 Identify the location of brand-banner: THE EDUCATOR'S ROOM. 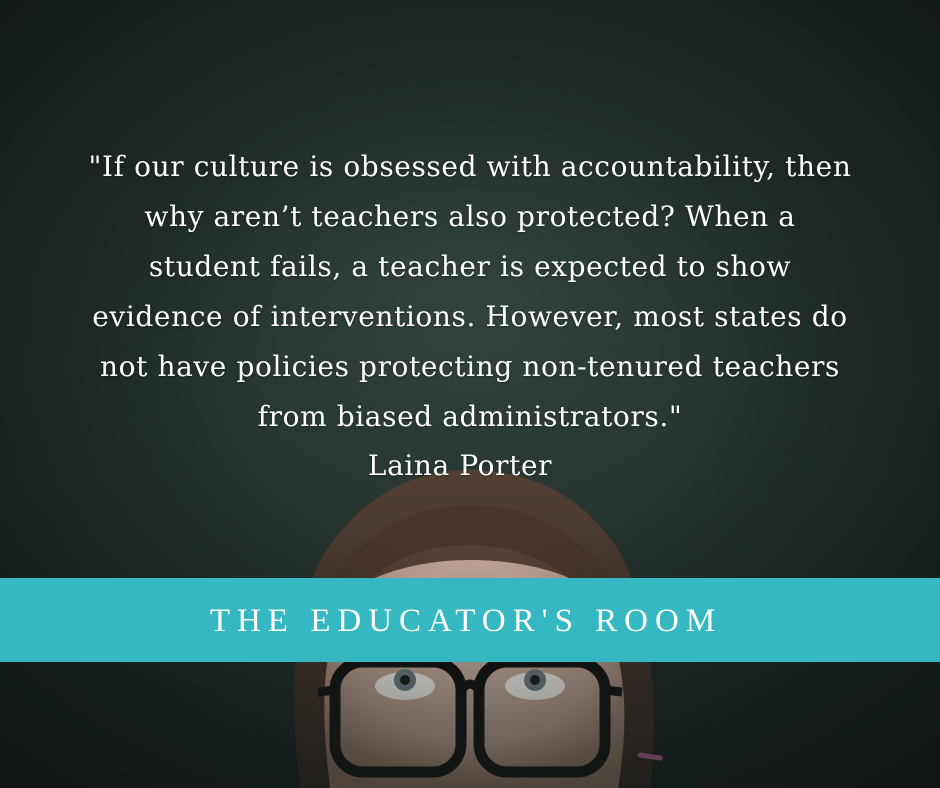
(470, 620).